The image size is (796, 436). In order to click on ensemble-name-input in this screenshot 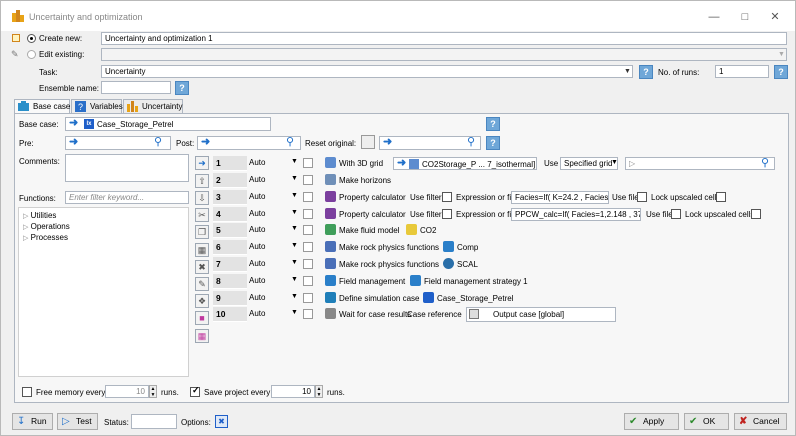, I will do `click(136, 87)`.